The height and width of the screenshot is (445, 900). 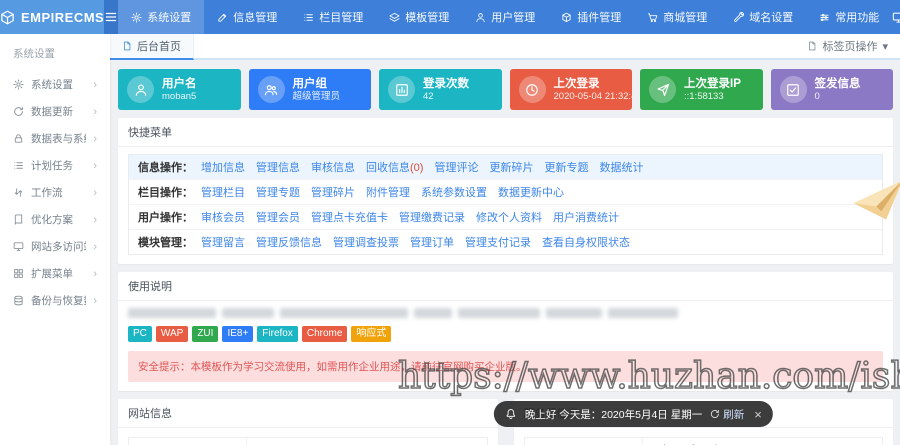 What do you see at coordinates (55, 300) in the screenshot?
I see `sidebar-item-backup-restore: 备份与恢复数据›` at bounding box center [55, 300].